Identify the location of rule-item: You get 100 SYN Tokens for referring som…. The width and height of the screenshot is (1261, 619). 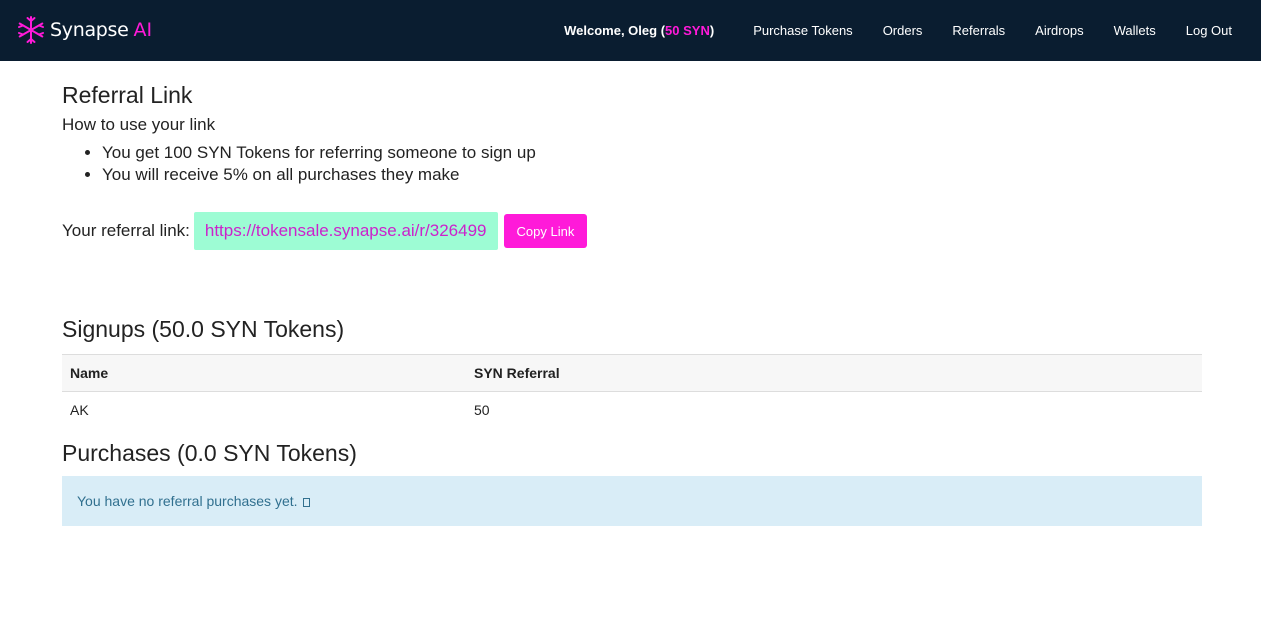
(652, 153).